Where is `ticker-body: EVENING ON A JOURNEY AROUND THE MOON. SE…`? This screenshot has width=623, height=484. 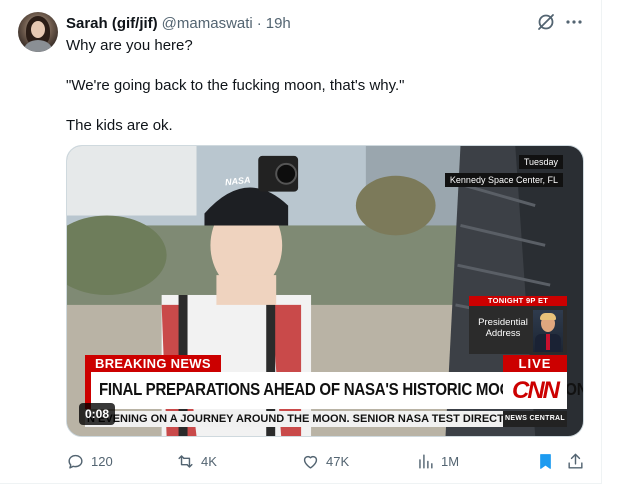 ticker-body: EVENING ON A JOURNEY AROUND THE MOON. SE… is located at coordinates (324, 419).